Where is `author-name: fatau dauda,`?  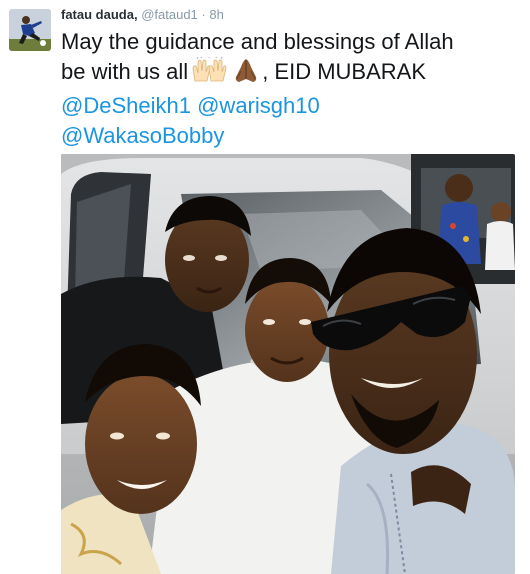 author-name: fatau dauda, is located at coordinates (99, 14).